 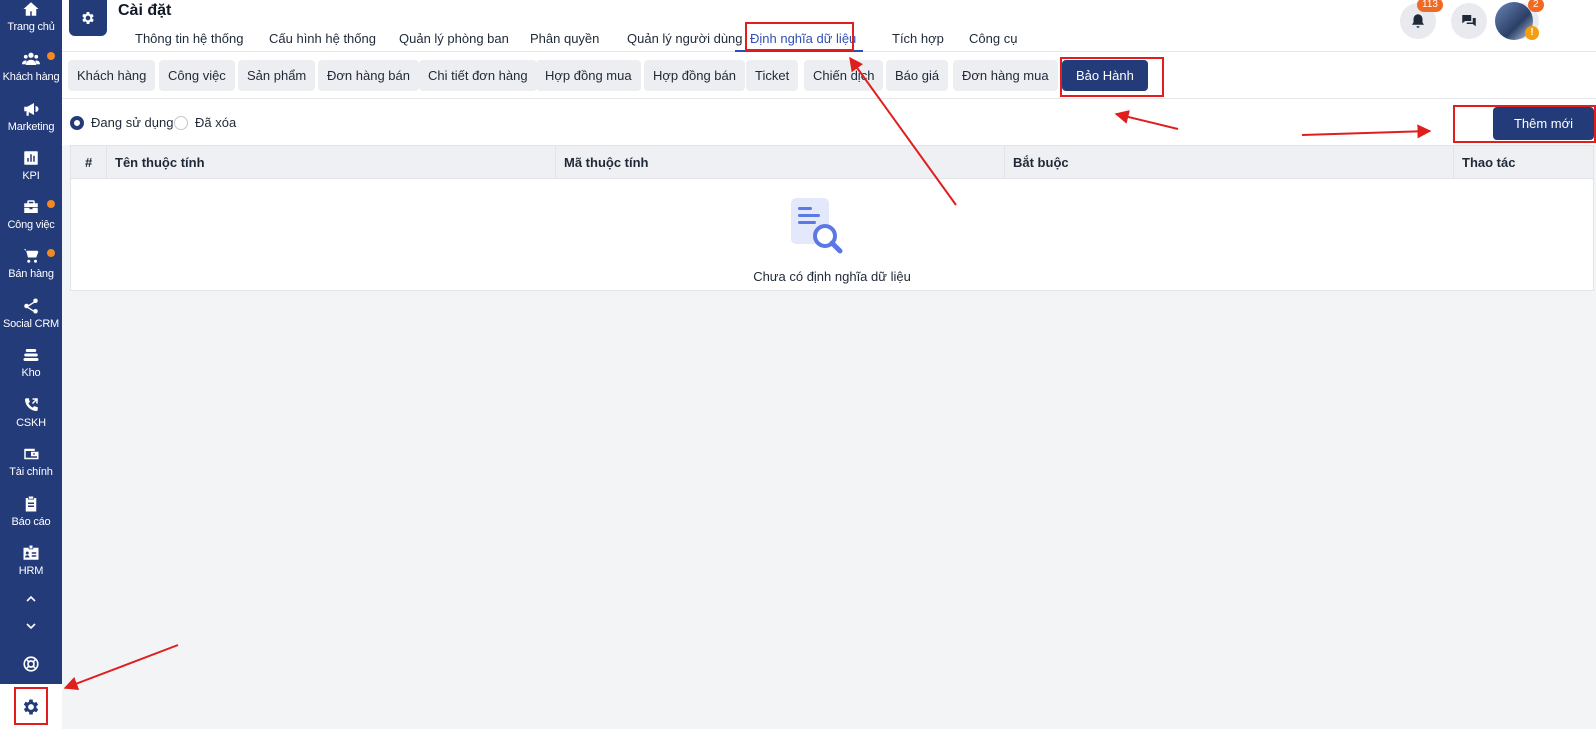 What do you see at coordinates (31, 206) in the screenshot?
I see `briefcase-icon` at bounding box center [31, 206].